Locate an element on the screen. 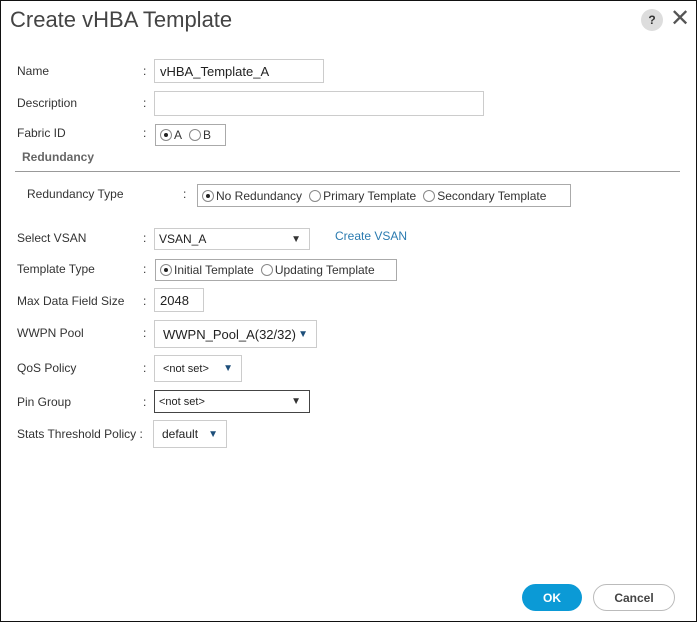 This screenshot has width=697, height=622. fabric-id-radio-group: A B is located at coordinates (190, 135).